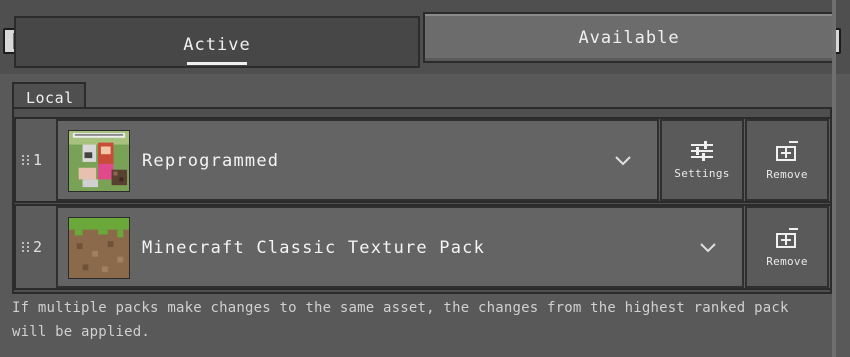  What do you see at coordinates (211, 161) in the screenshot?
I see `pack-name: Reprogrammed` at bounding box center [211, 161].